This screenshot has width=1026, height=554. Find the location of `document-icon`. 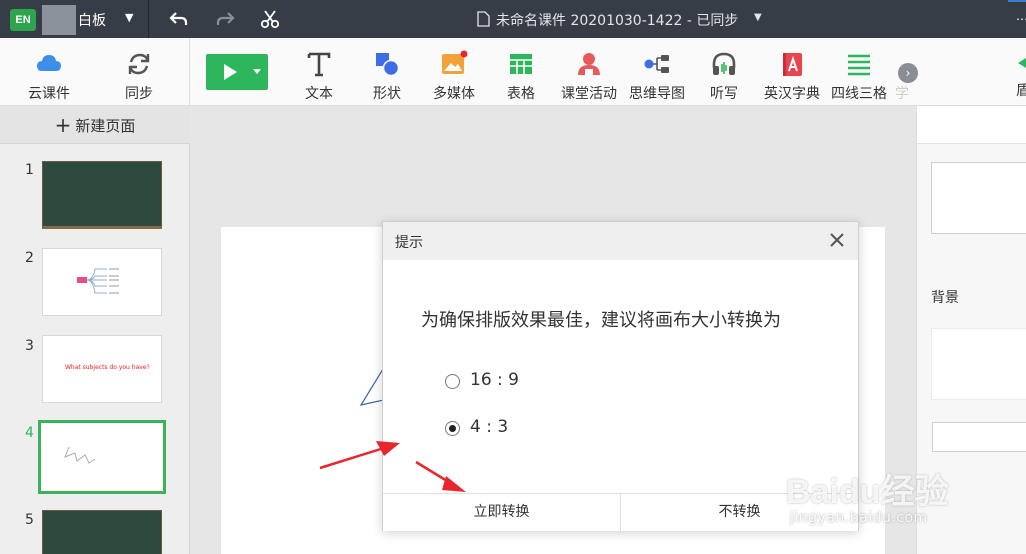

document-icon is located at coordinates (483, 19).